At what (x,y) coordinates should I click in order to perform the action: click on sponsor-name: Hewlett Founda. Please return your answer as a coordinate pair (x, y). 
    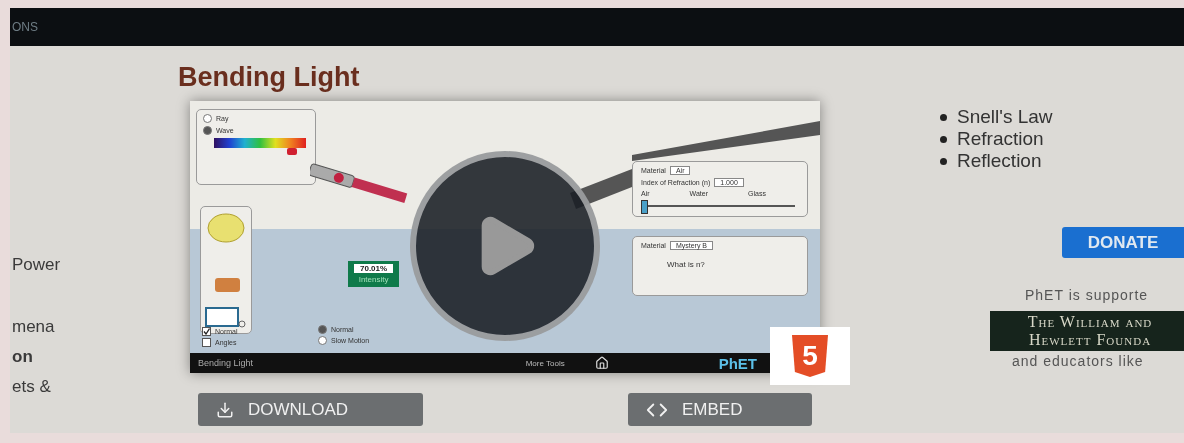
    Looking at the image, I should click on (1090, 340).